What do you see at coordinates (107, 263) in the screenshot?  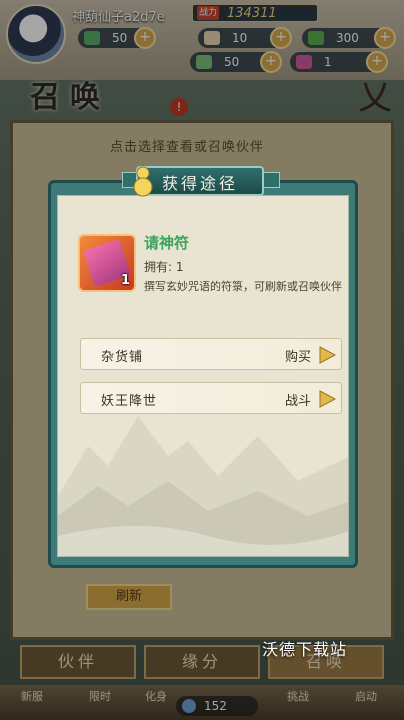 I see `talisman-item-icon: 1` at bounding box center [107, 263].